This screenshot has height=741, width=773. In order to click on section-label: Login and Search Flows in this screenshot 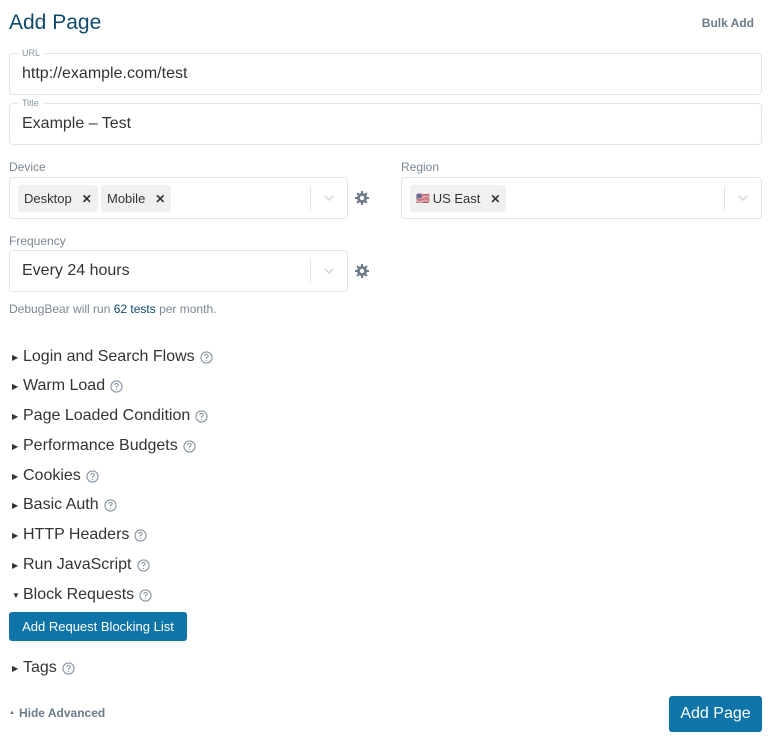, I will do `click(109, 356)`.